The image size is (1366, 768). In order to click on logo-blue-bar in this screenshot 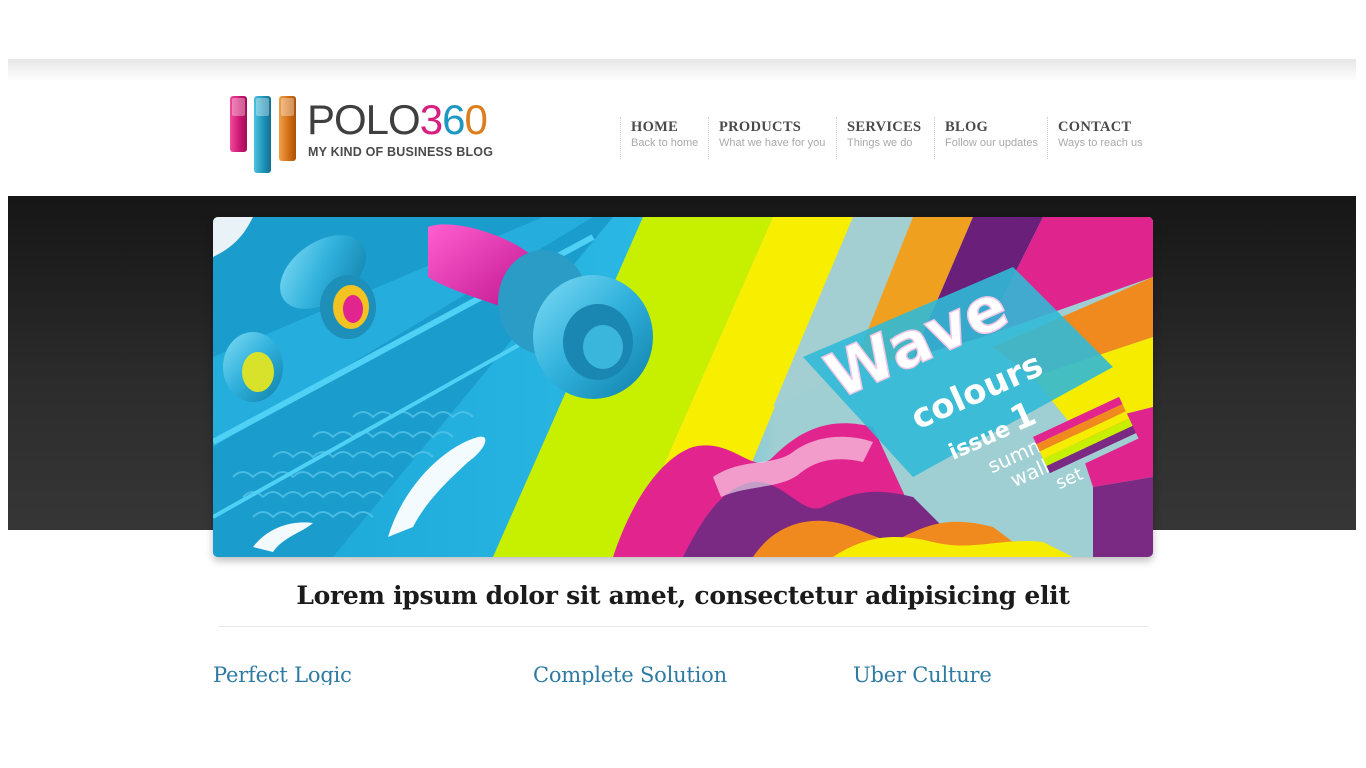, I will do `click(262, 134)`.